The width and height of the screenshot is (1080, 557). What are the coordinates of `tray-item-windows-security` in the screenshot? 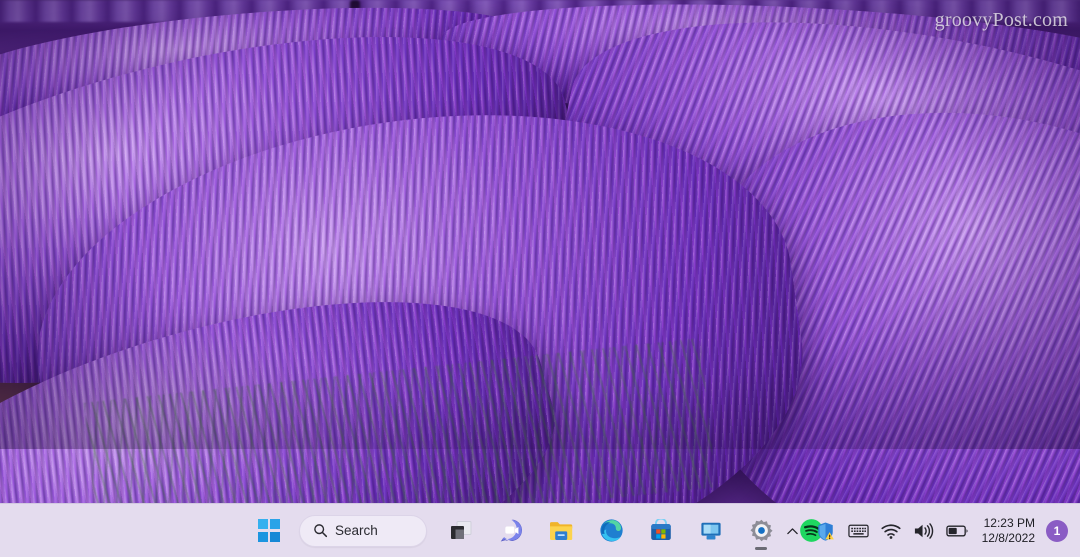 It's located at (825, 531).